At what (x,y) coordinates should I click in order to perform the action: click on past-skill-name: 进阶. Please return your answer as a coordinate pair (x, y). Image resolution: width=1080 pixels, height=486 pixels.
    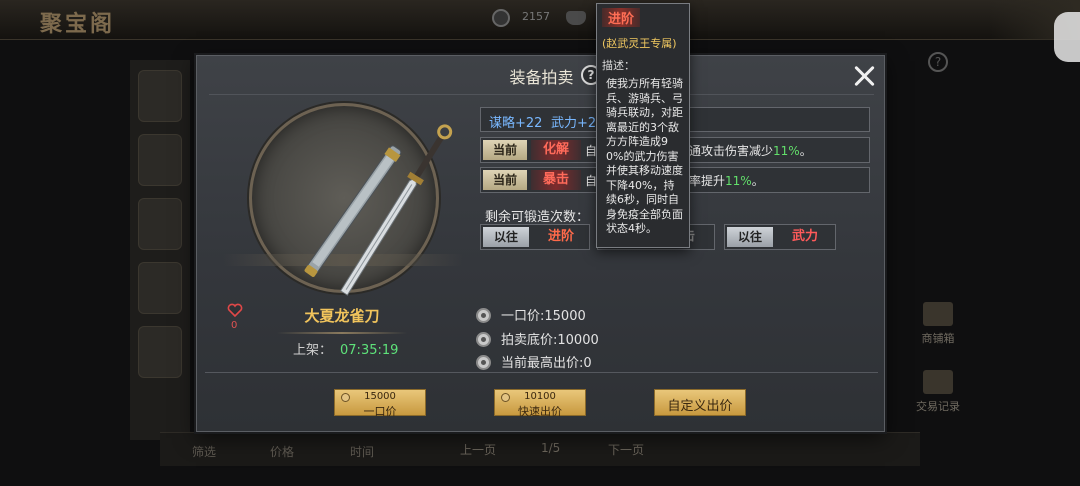
    Looking at the image, I should click on (561, 237).